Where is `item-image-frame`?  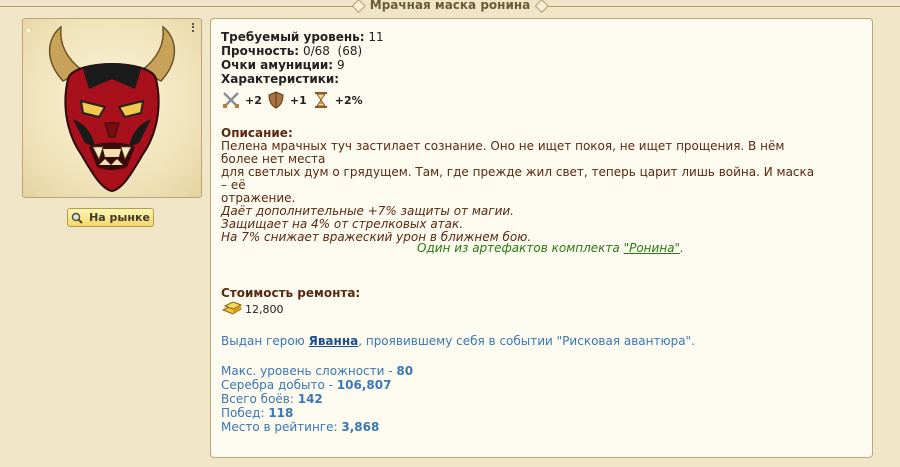
item-image-frame is located at coordinates (112, 108).